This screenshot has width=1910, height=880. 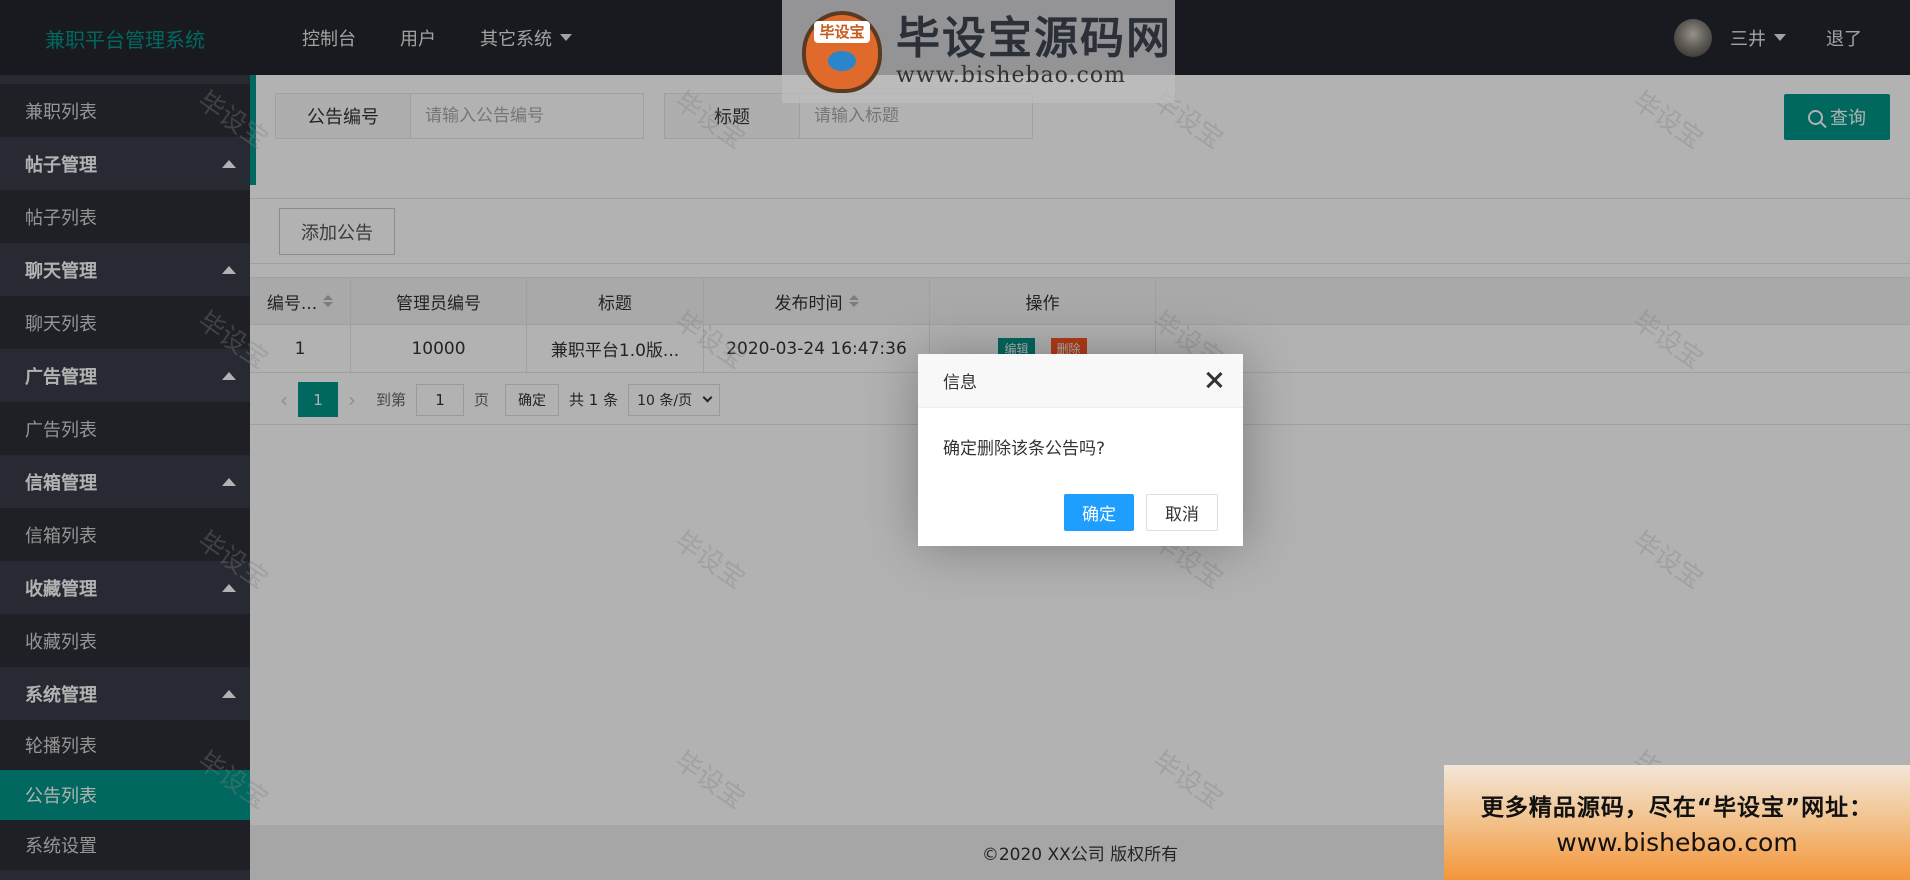 What do you see at coordinates (1135, 512) in the screenshot?
I see `dialog-buttons: 确定 取消` at bounding box center [1135, 512].